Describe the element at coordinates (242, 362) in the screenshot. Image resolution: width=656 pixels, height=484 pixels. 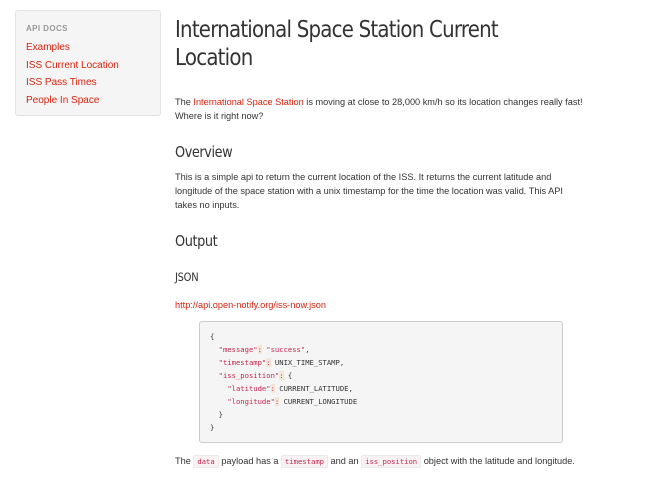
I see `code-timestamp-key: "timestamp"` at that location.